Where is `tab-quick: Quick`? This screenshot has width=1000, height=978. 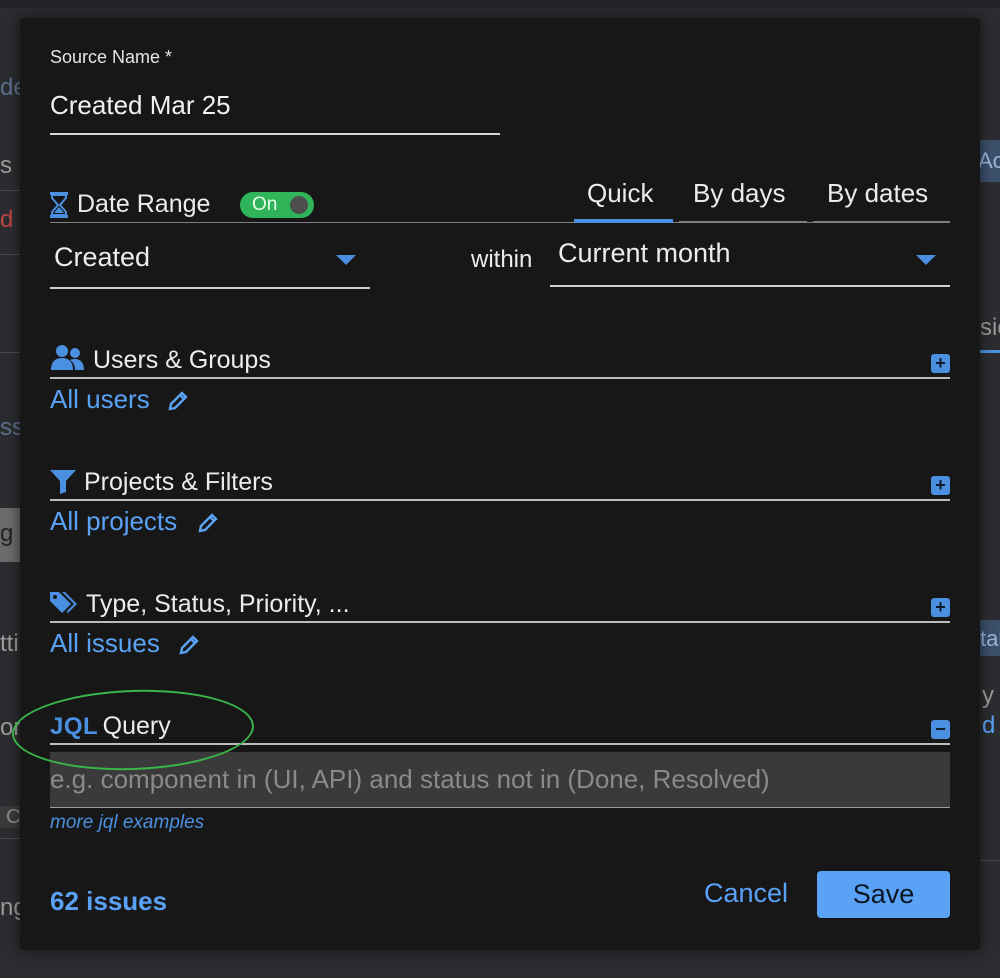 tab-quick: Quick is located at coordinates (620, 193).